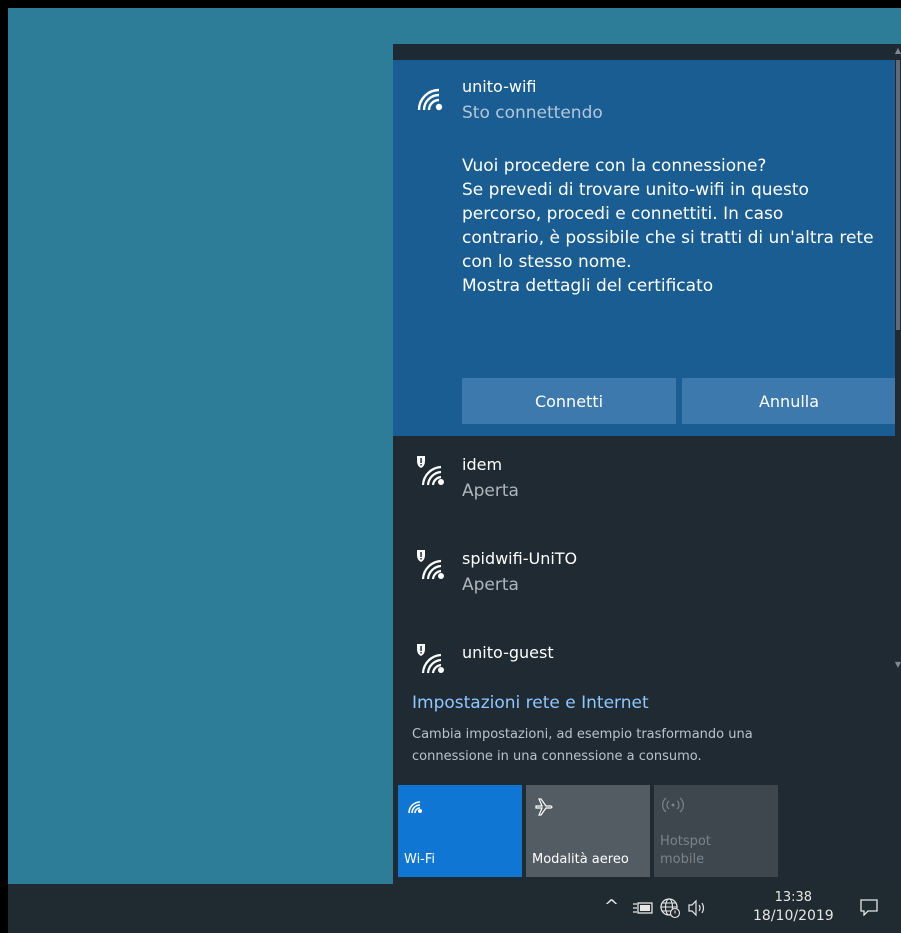 This screenshot has height=933, width=901. Describe the element at coordinates (530, 703) in the screenshot. I see `network-settings-link: Impostazioni rete e Internet` at that location.